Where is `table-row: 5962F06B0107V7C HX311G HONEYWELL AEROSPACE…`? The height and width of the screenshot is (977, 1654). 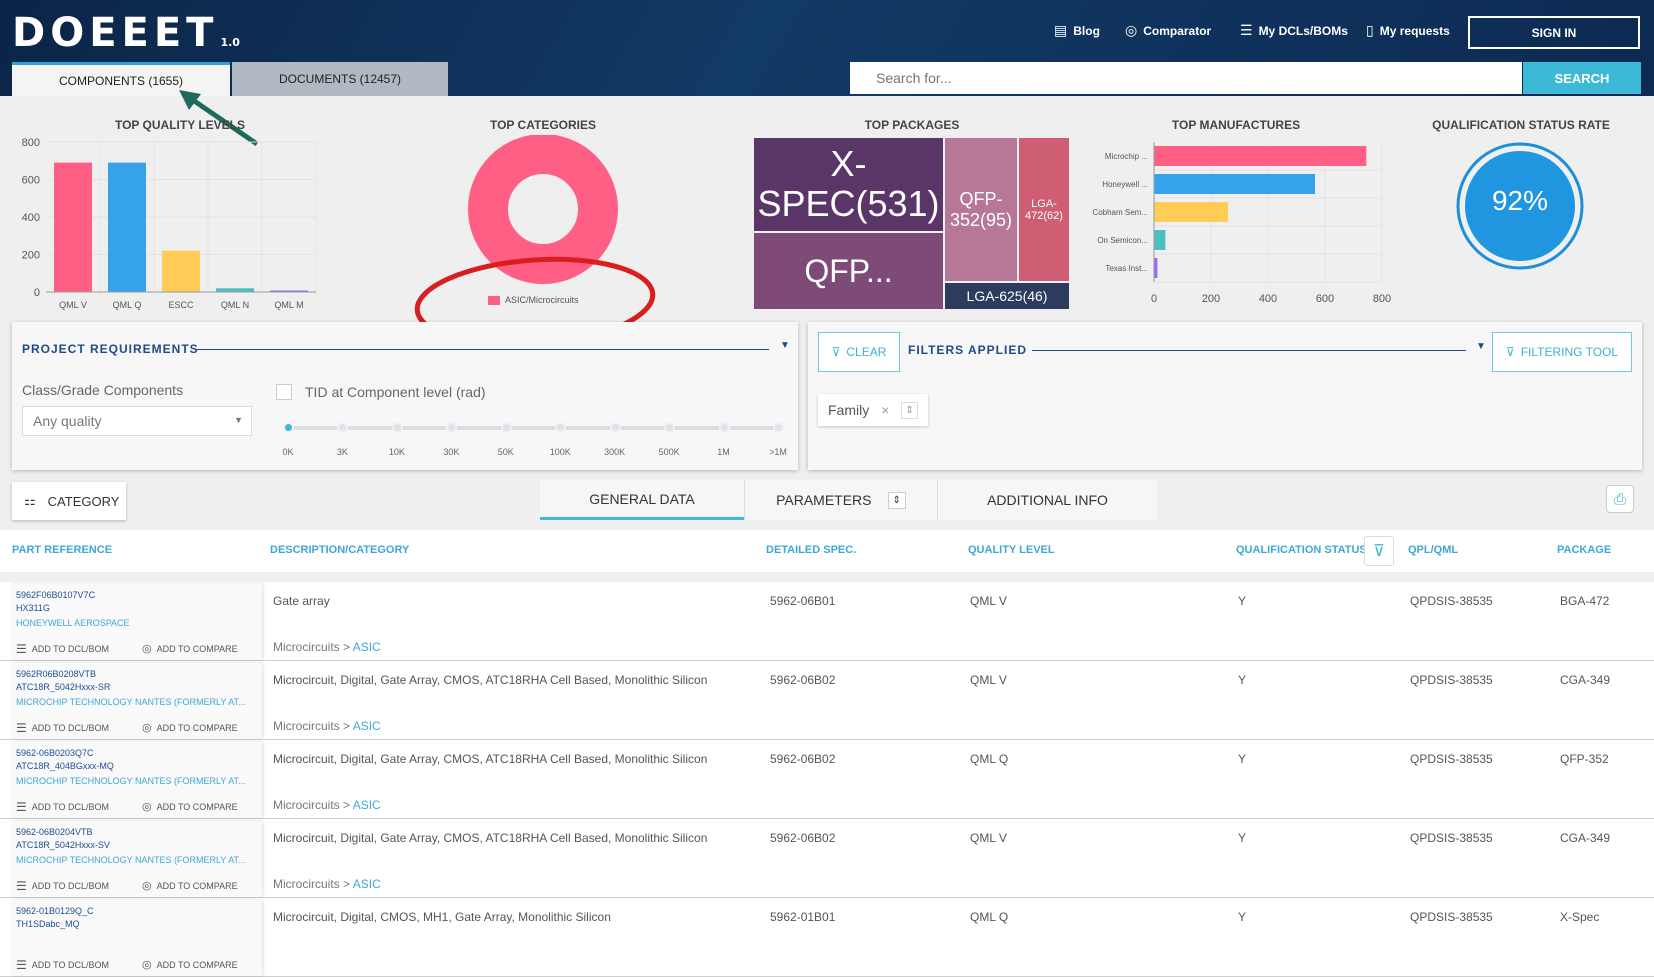 table-row: 5962F06B0107V7C HX311G HONEYWELL AEROSPACE… is located at coordinates (827, 621).